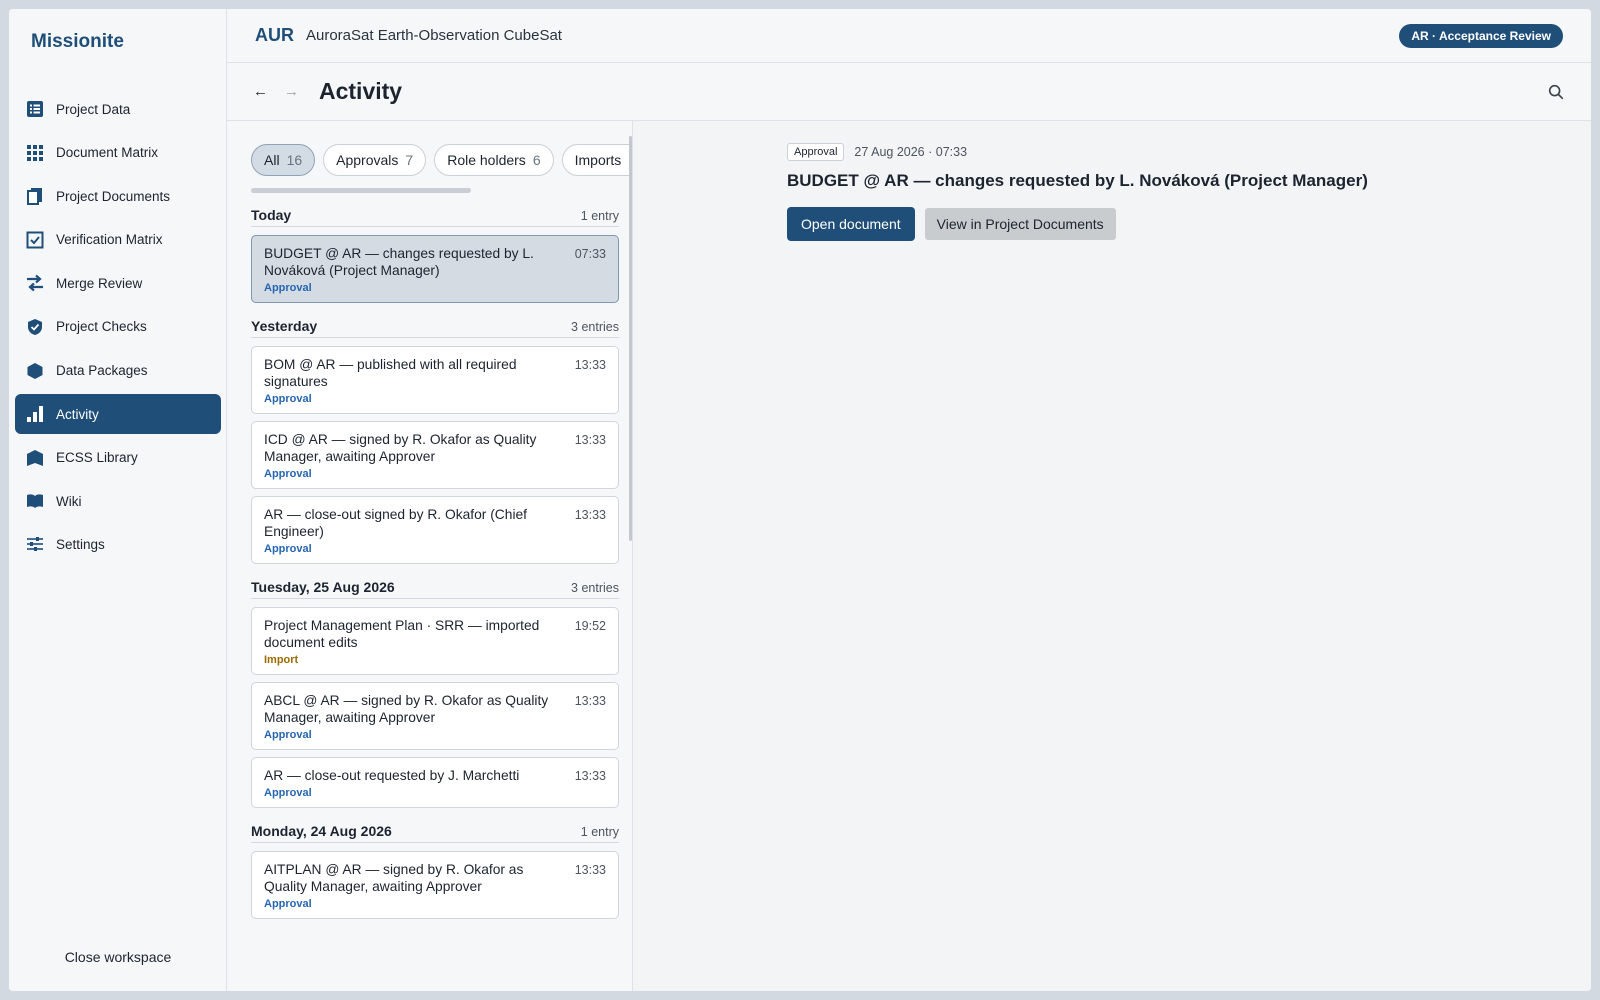  Describe the element at coordinates (35, 458) in the screenshot. I see `library-icon` at that location.